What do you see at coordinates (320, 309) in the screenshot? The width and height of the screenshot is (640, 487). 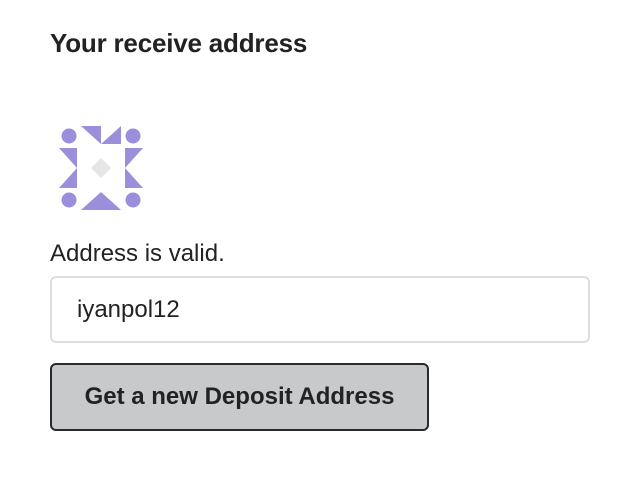 I see `receive-address-field` at bounding box center [320, 309].